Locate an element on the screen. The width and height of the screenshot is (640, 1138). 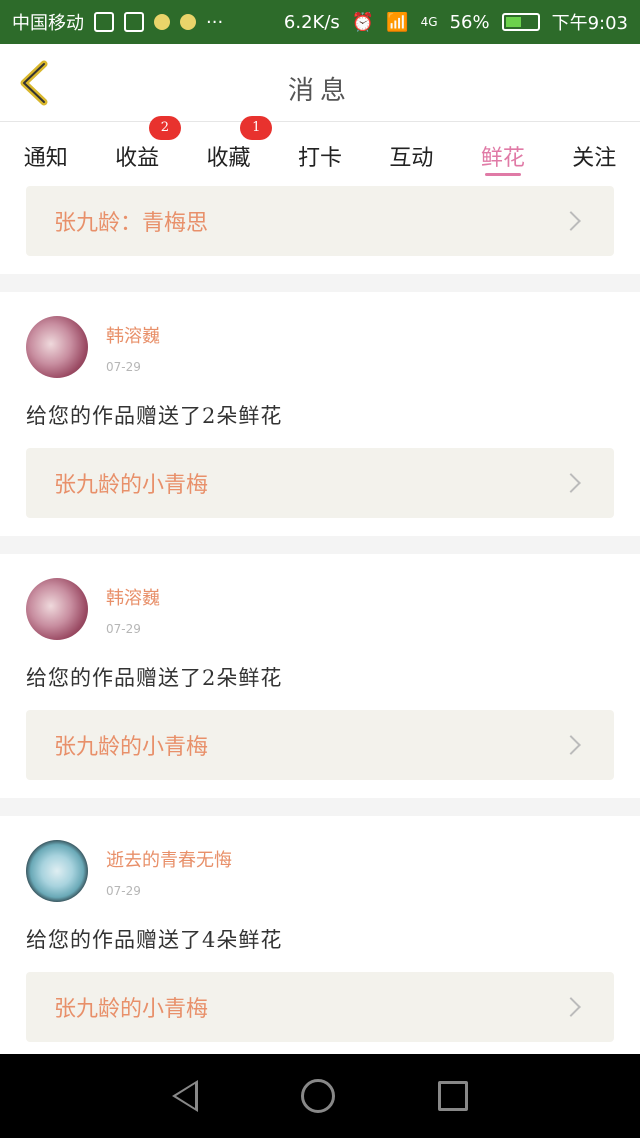
tab-favorites: 收藏 1 is located at coordinates (228, 149).